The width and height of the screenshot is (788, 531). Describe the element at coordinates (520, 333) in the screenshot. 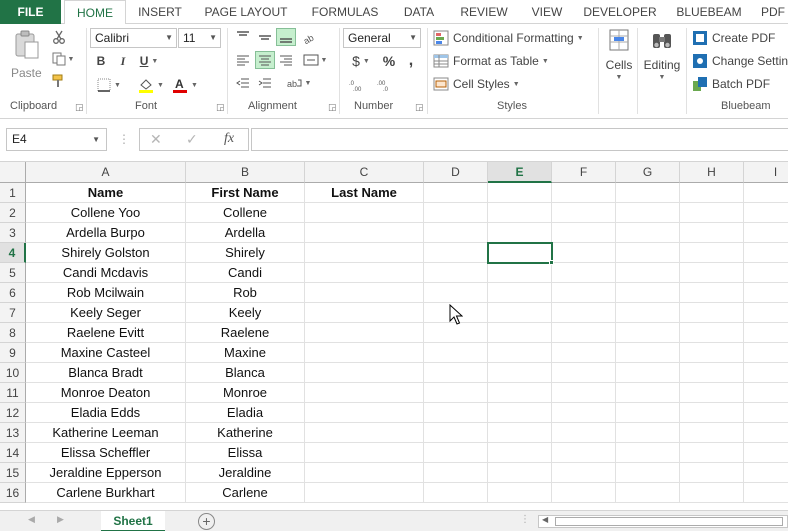

I see `cell-e8` at that location.